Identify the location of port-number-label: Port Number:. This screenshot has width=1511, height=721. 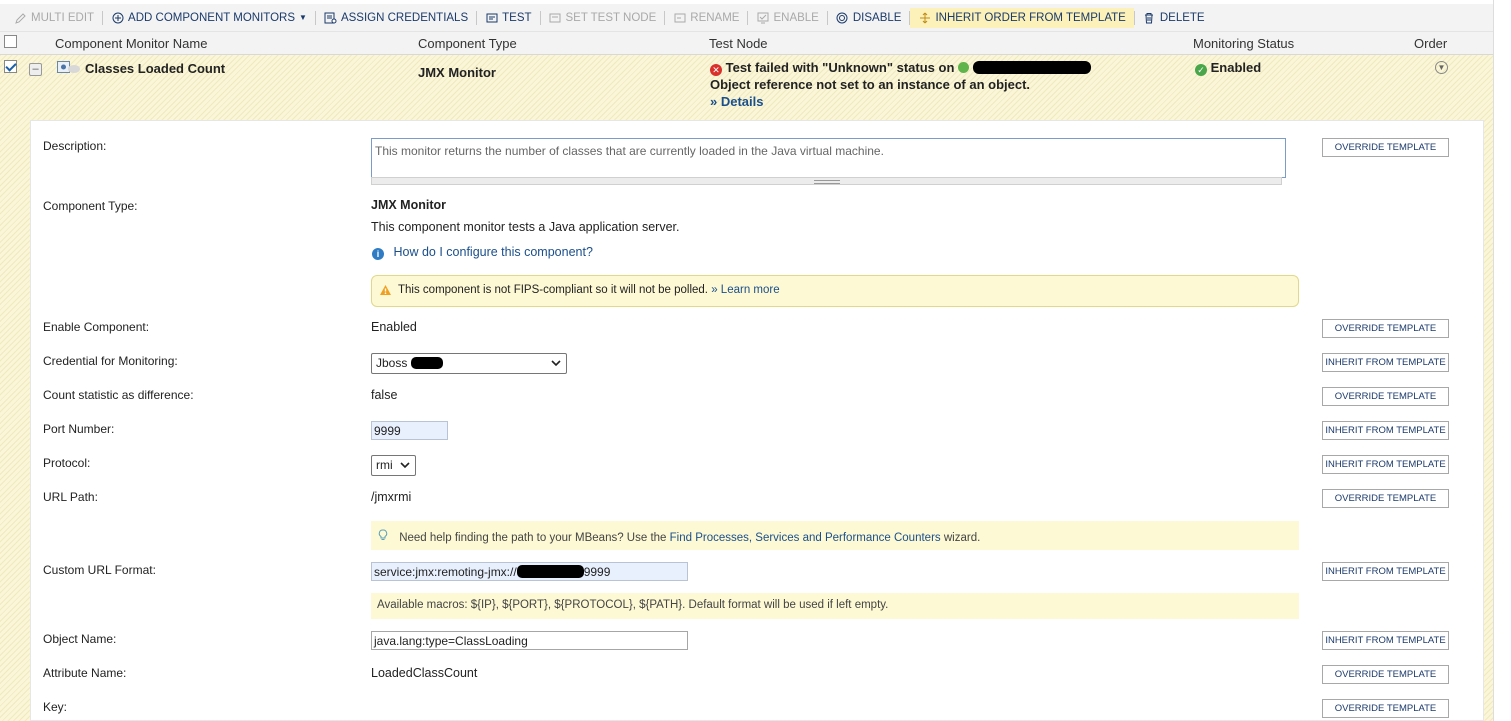
(79, 429).